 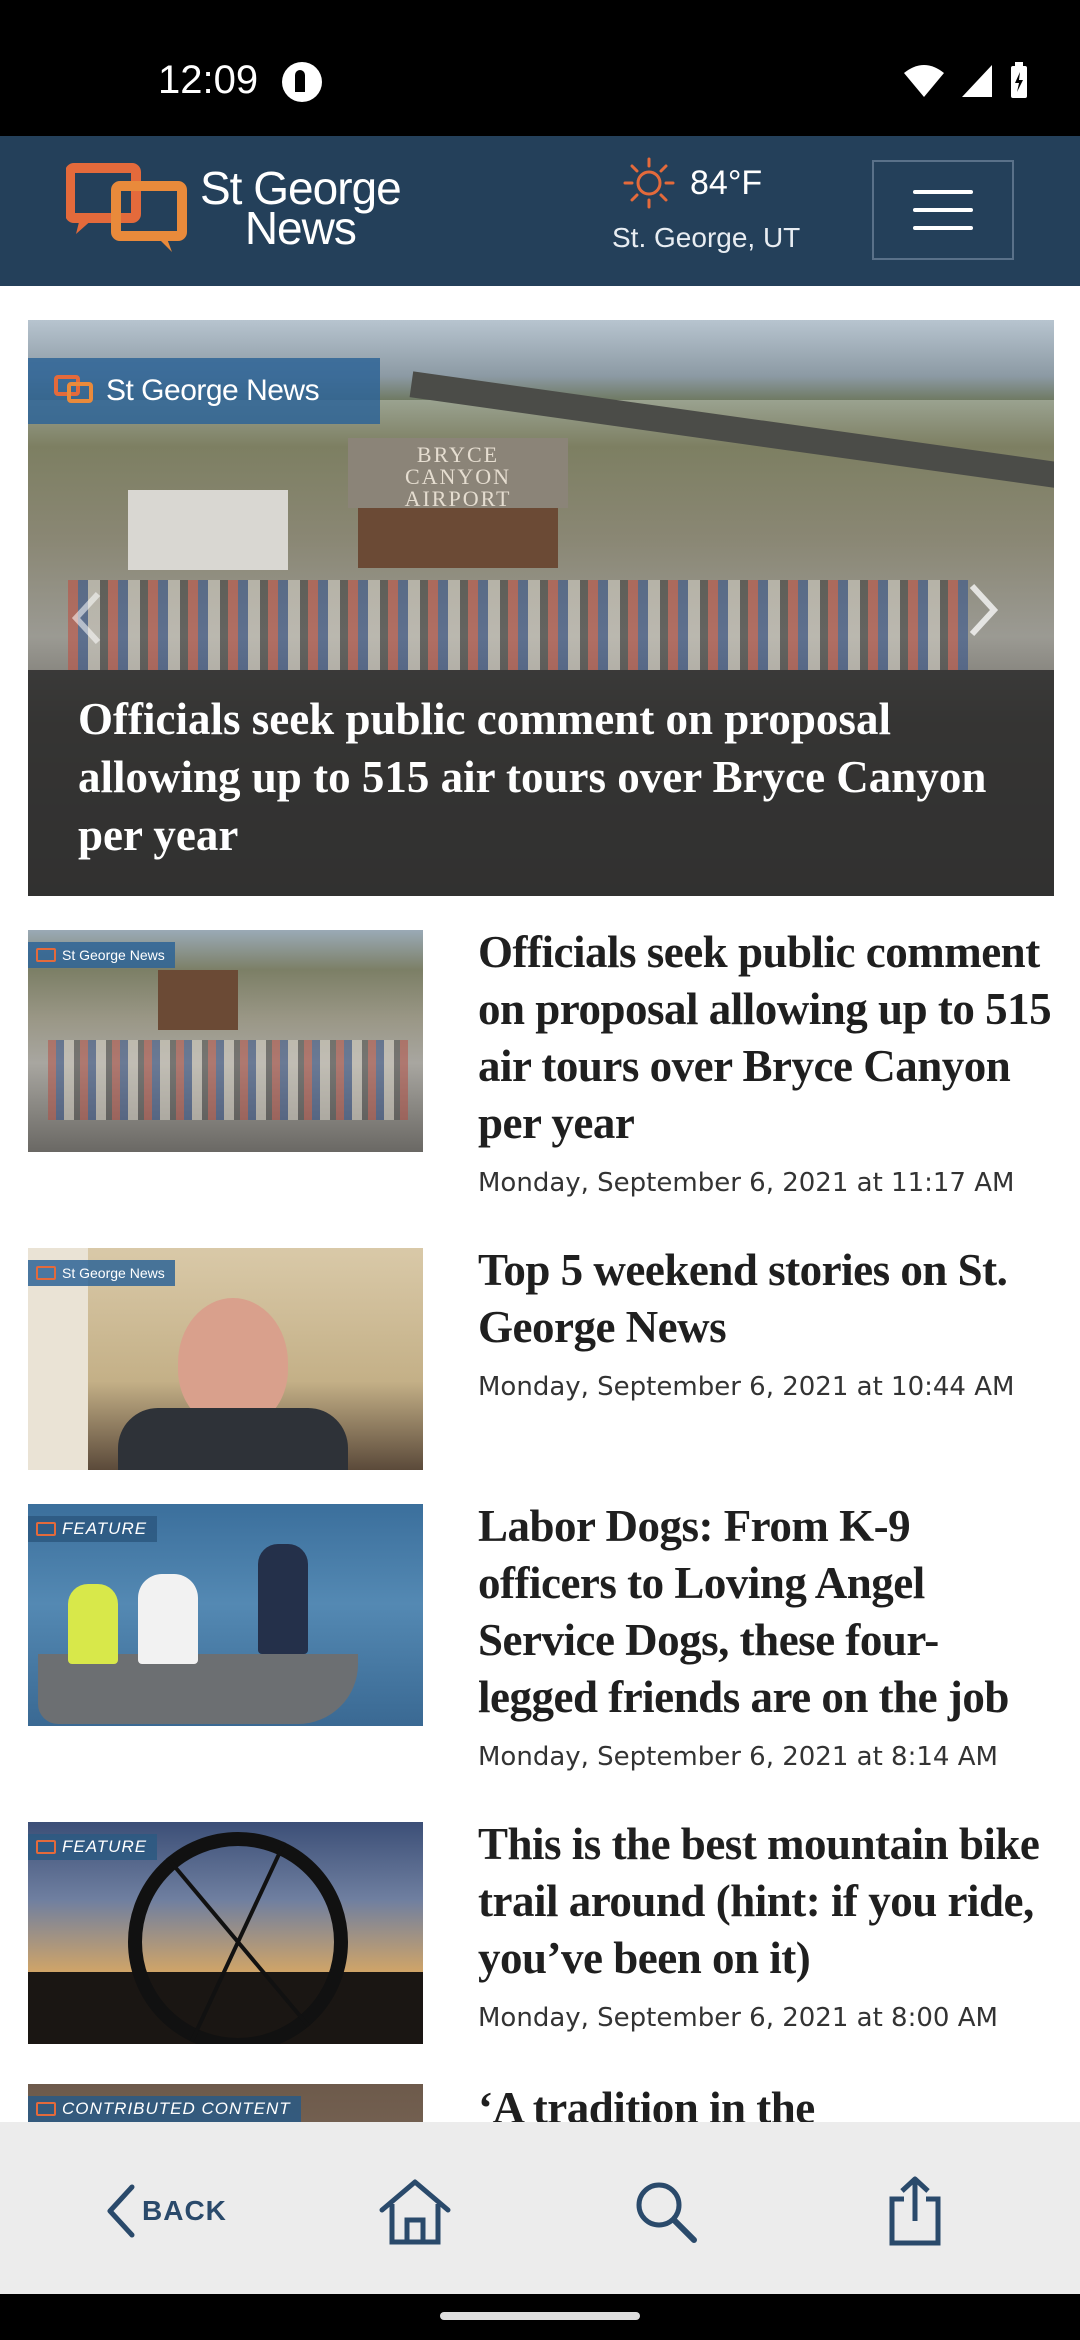 I want to click on status-time: 12:09, so click(x=208, y=80).